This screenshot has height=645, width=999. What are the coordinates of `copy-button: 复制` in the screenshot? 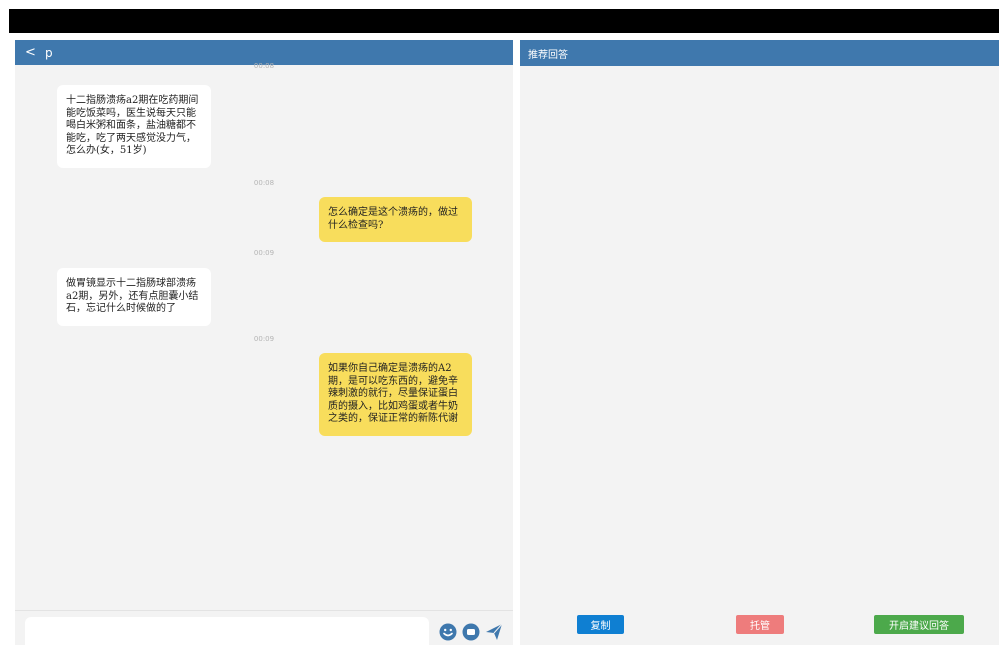 It's located at (600, 624).